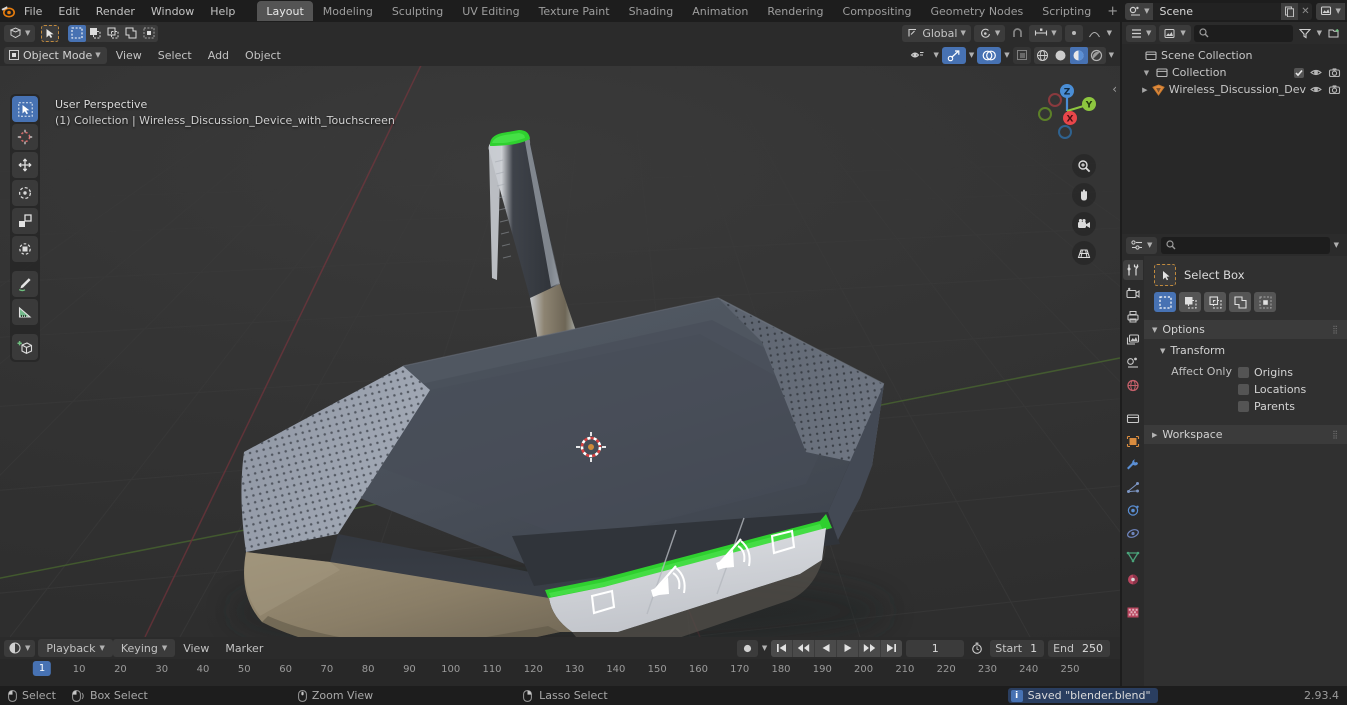 The image size is (1347, 705). I want to click on add-workspace-button: +, so click(1112, 11).